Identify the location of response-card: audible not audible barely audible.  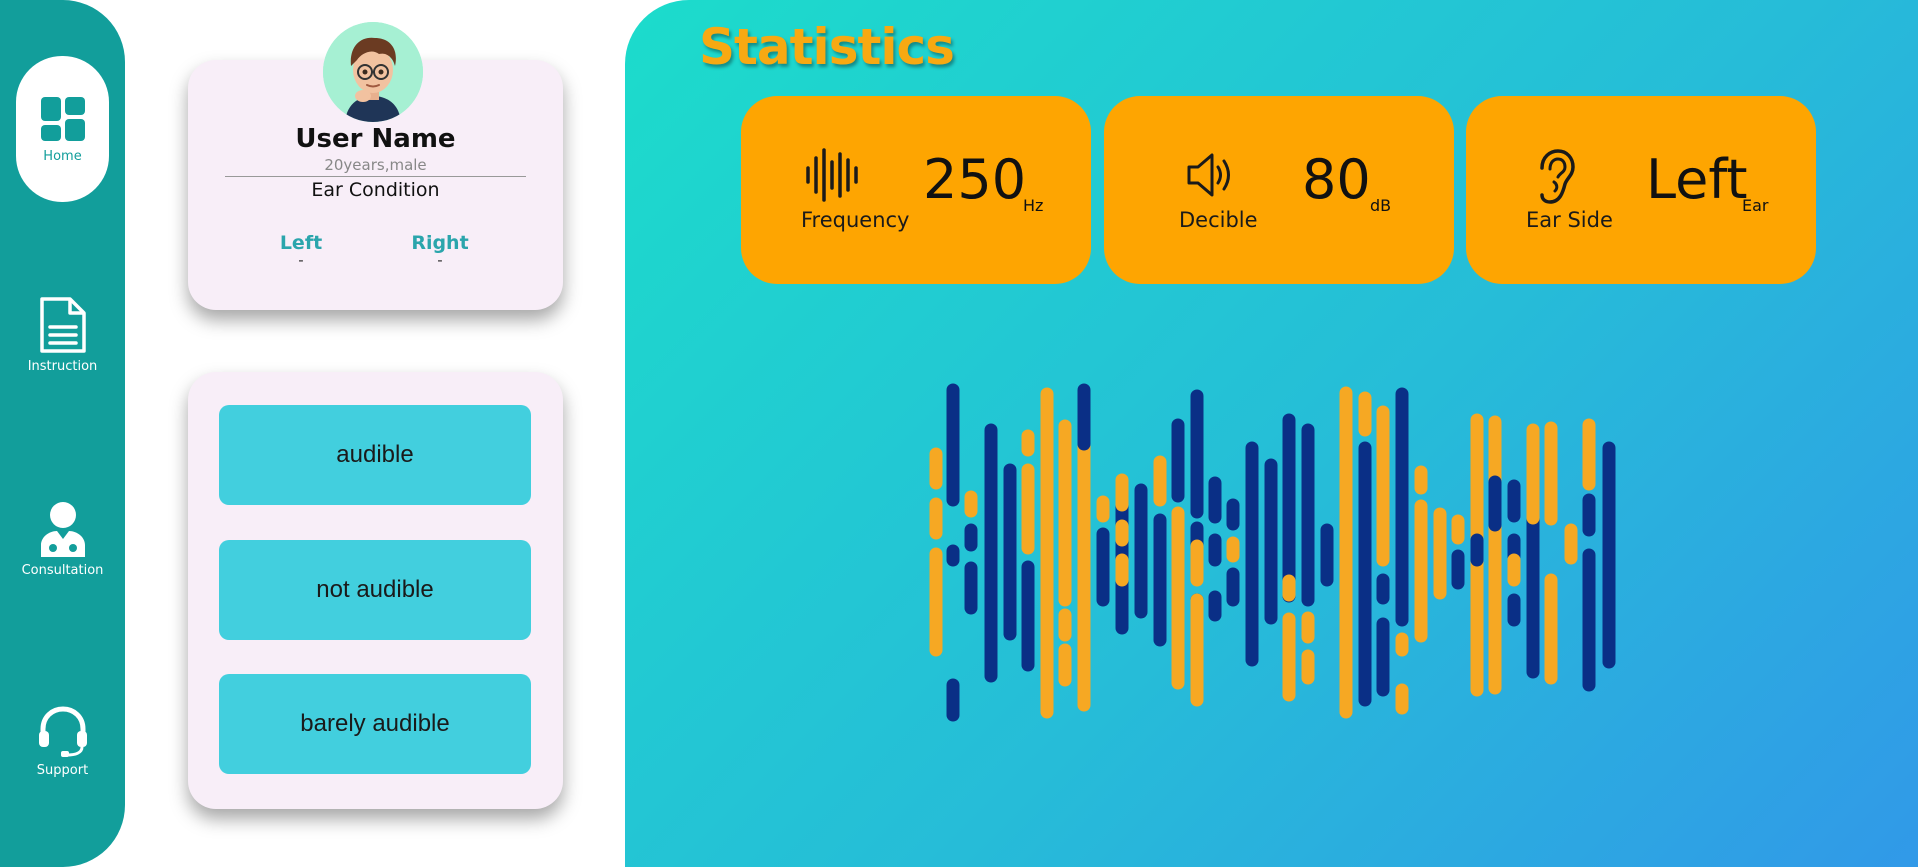
(375, 590).